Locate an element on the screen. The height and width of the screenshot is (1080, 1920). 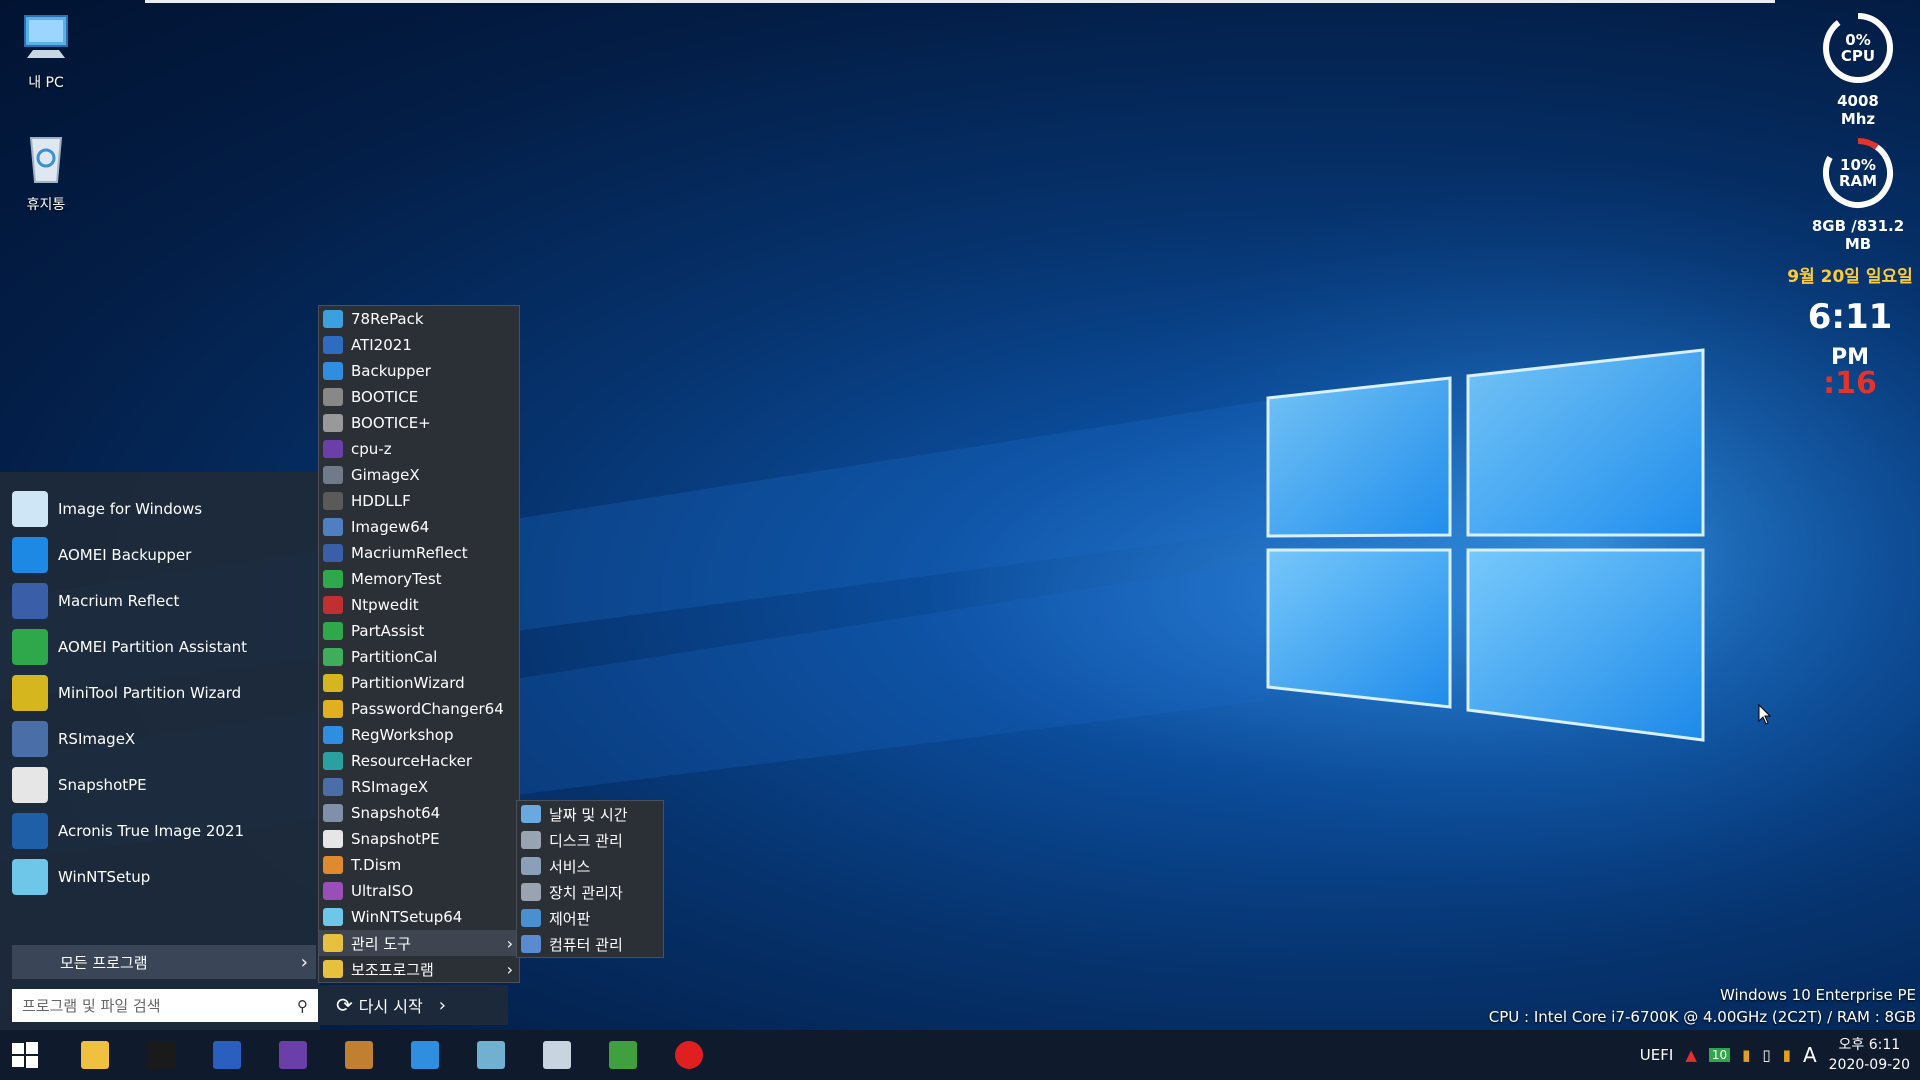
all-programs-button: 모든 프로그램 › is located at coordinates (164, 962).